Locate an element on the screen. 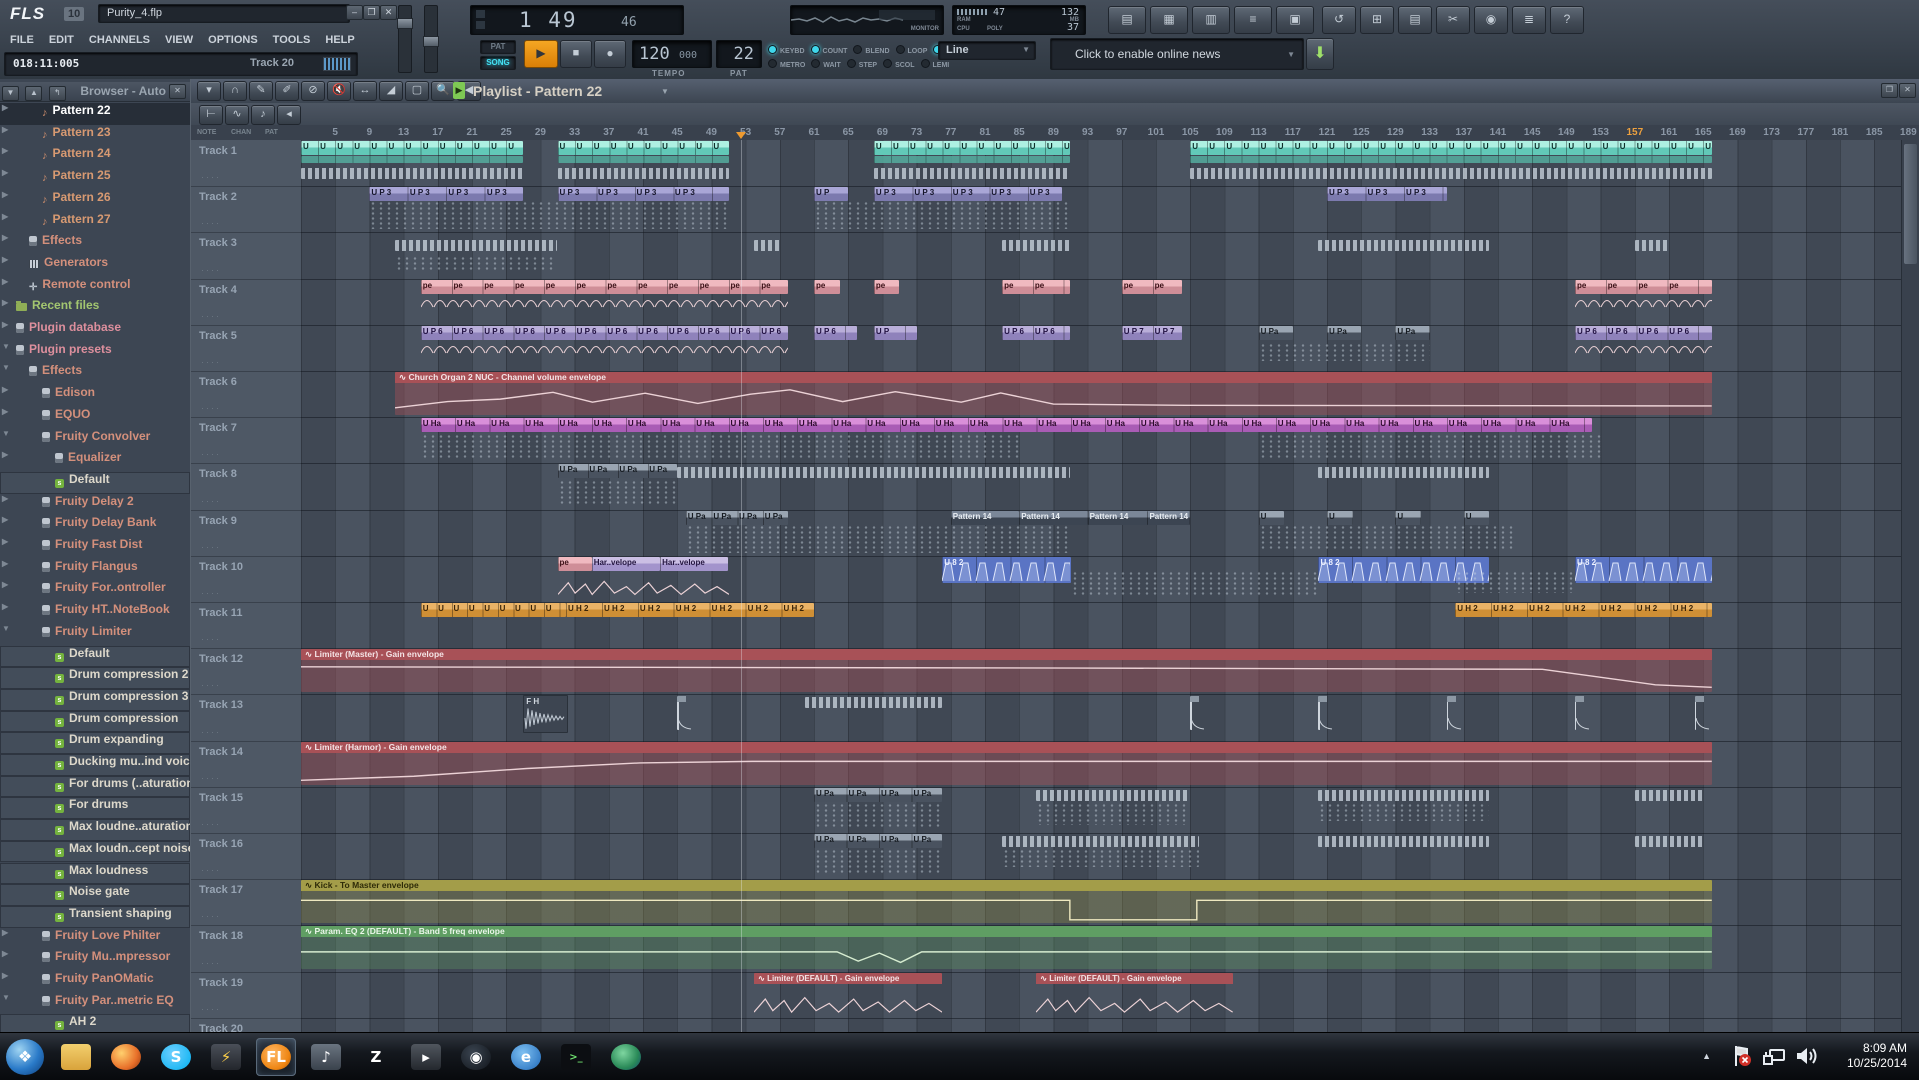 The image size is (1919, 1080). menu-edit: EDIT is located at coordinates (61, 40).